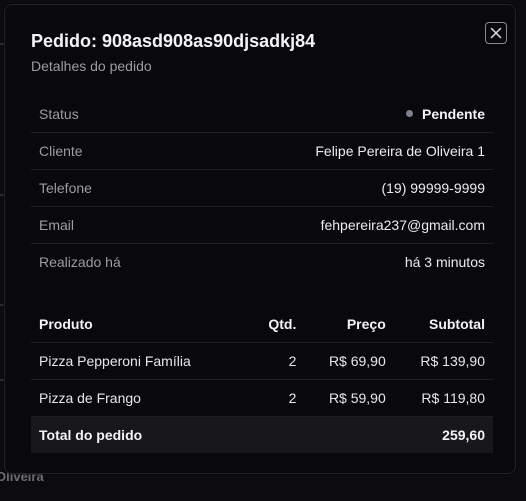 This screenshot has height=501, width=526. Describe the element at coordinates (409, 113) in the screenshot. I see `status-dot-icon` at that location.